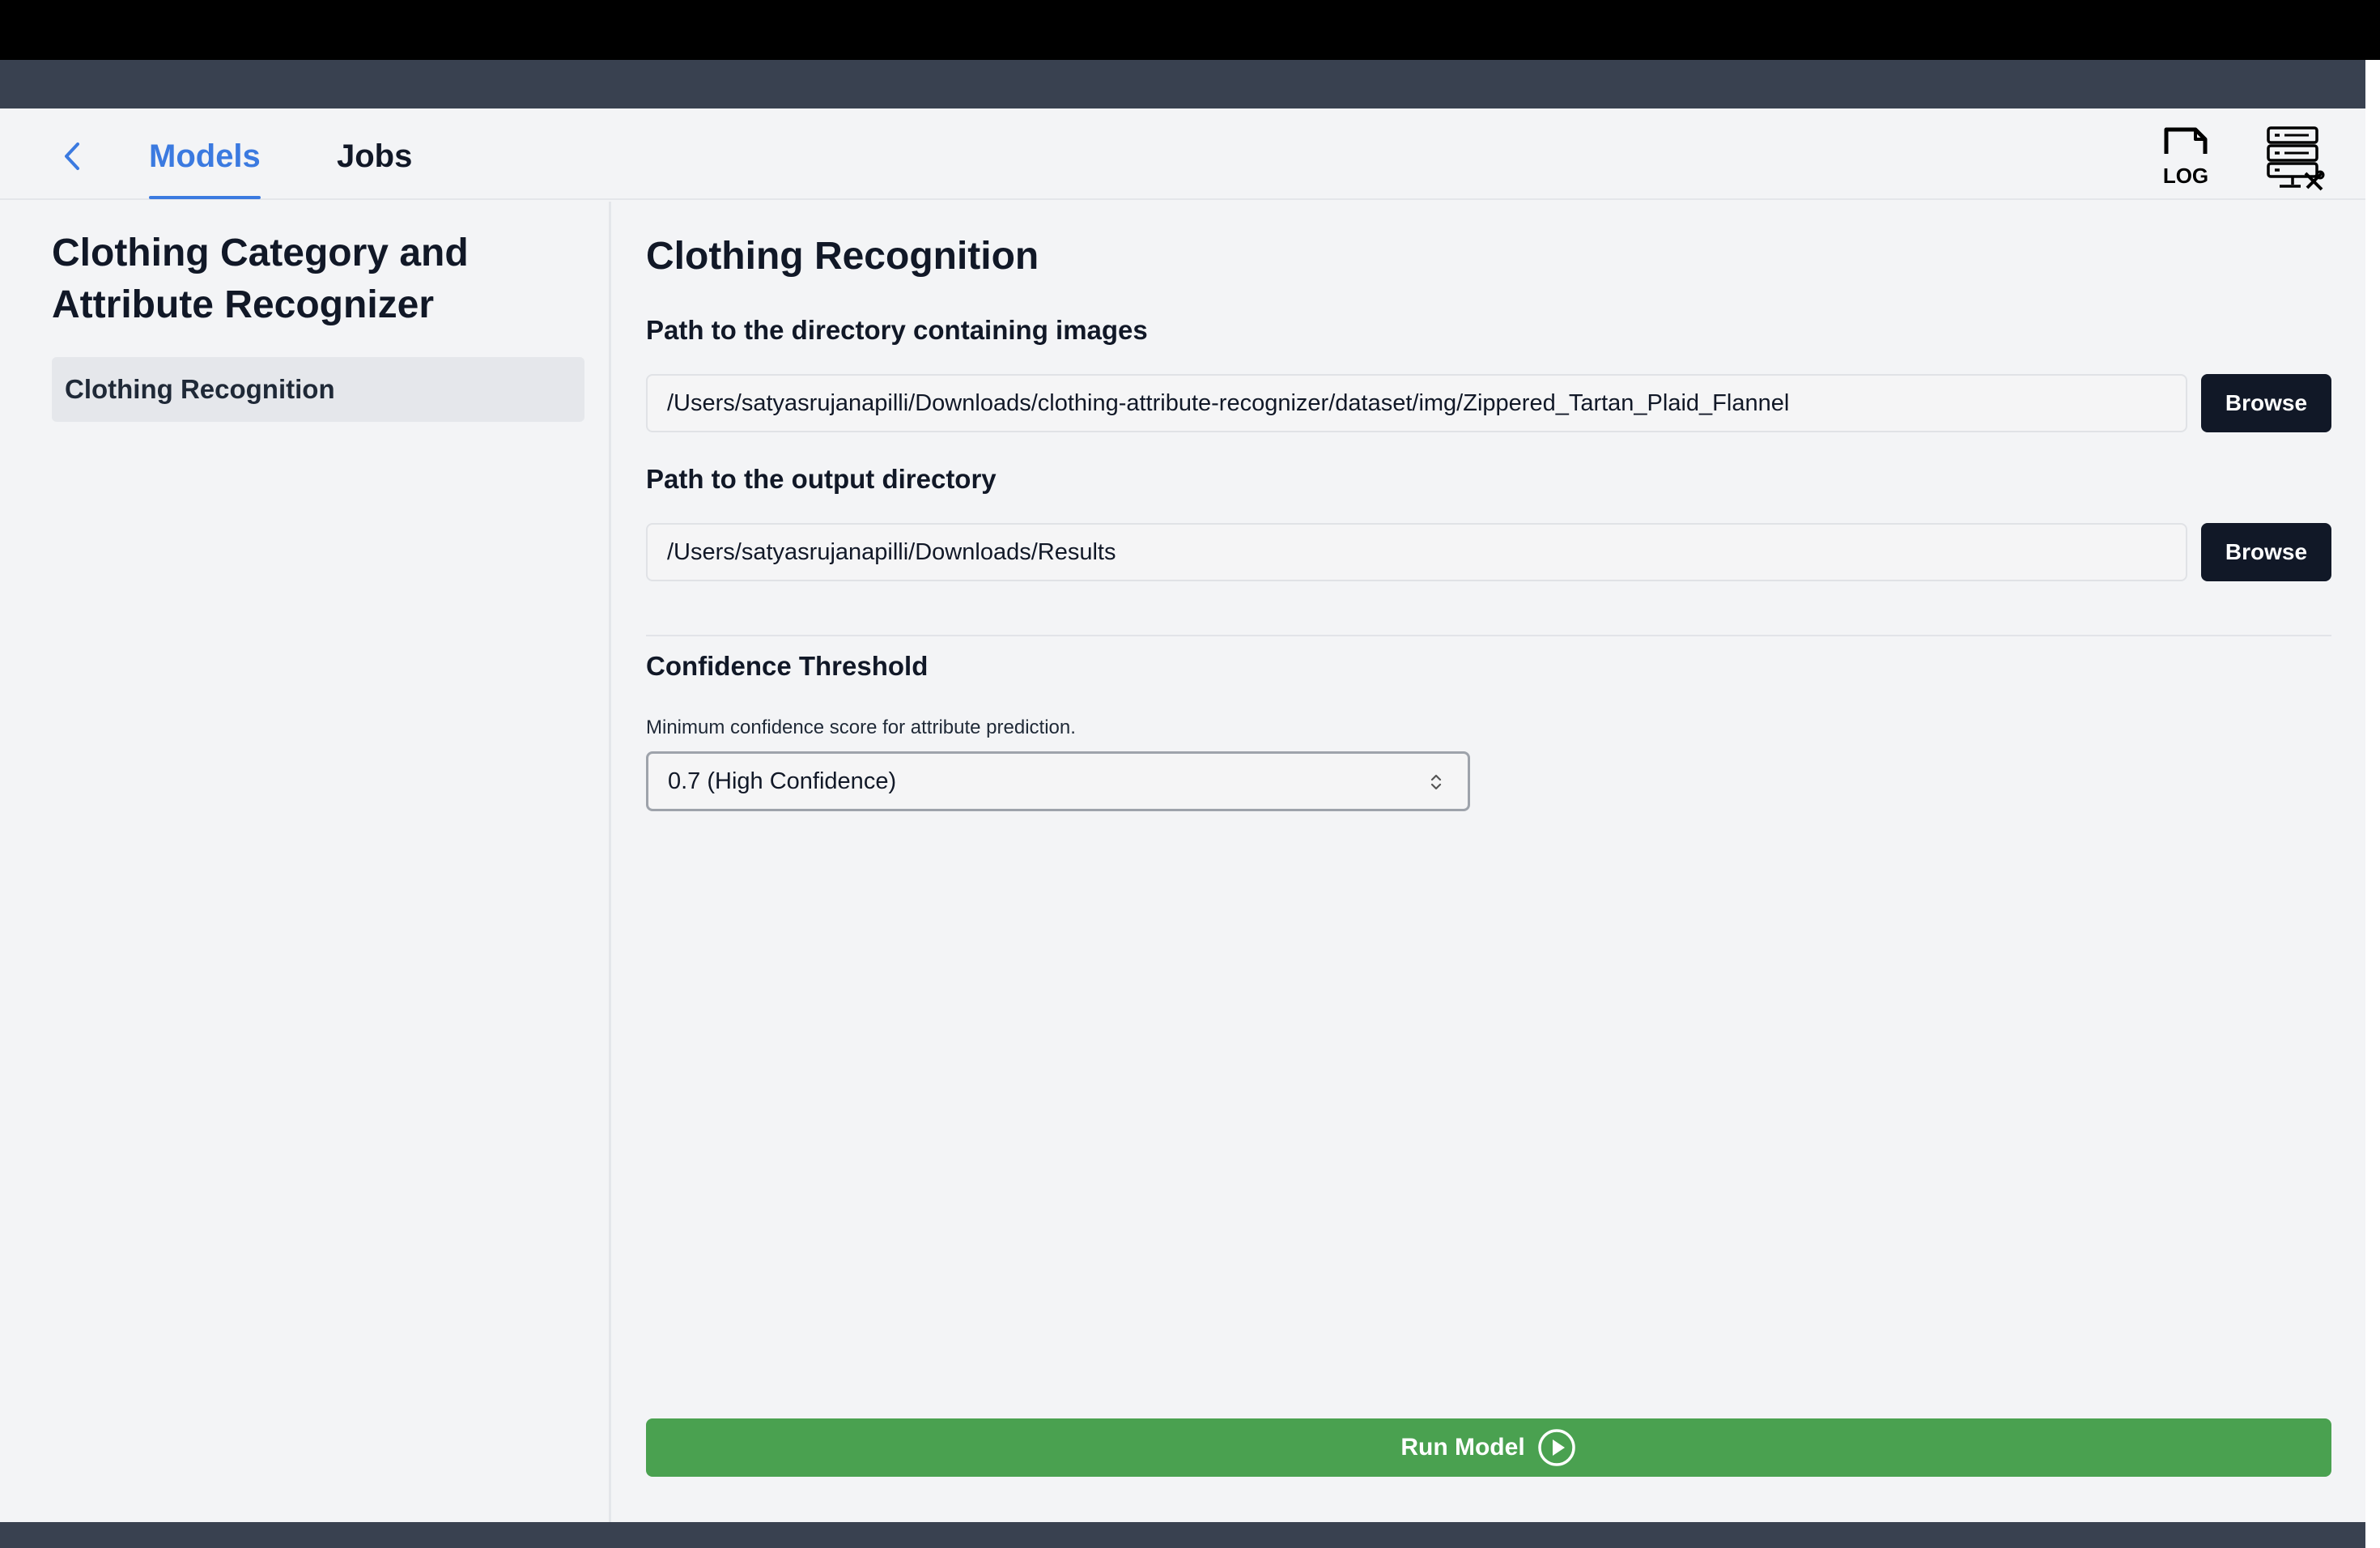 This screenshot has width=2380, height=1548. What do you see at coordinates (374, 168) in the screenshot?
I see `tab-jobs: Jobs` at bounding box center [374, 168].